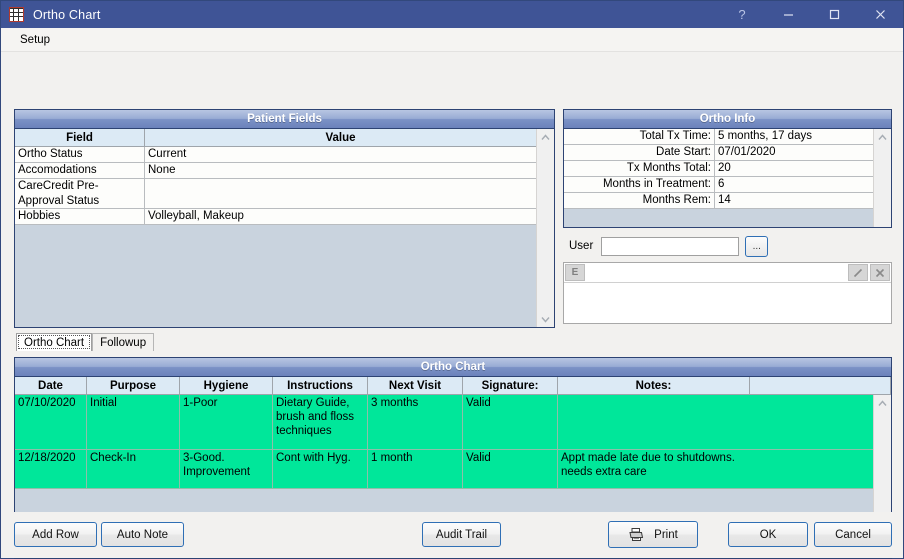  What do you see at coordinates (415, 469) in the screenshot?
I see `cell-next-visit: 1 month` at bounding box center [415, 469].